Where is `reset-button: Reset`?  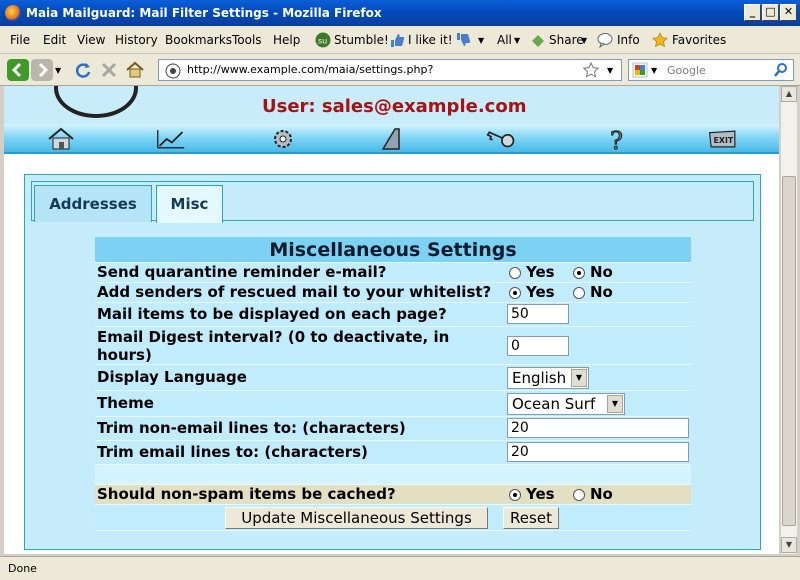
reset-button: Reset is located at coordinates (531, 518).